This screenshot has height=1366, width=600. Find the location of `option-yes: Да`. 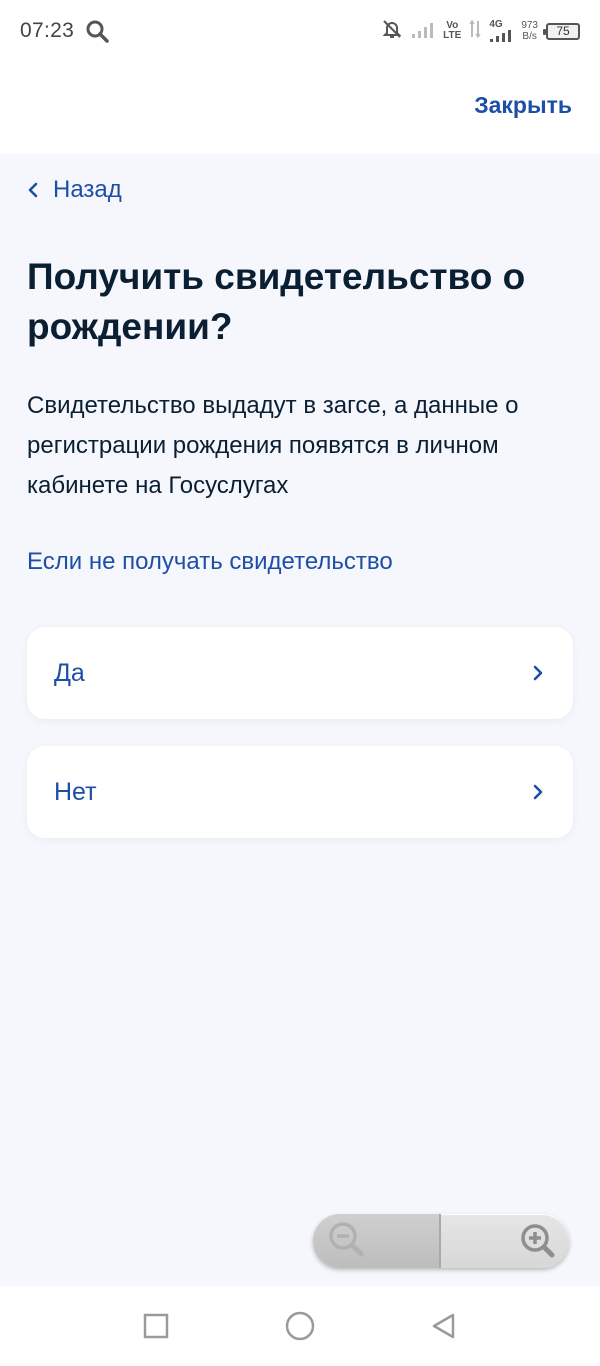

option-yes: Да is located at coordinates (300, 673).